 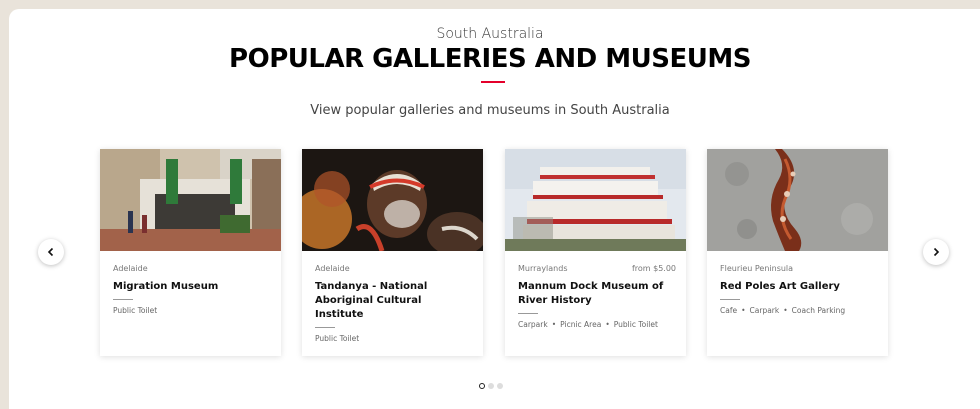 What do you see at coordinates (493, 82) in the screenshot?
I see `title-divider` at bounding box center [493, 82].